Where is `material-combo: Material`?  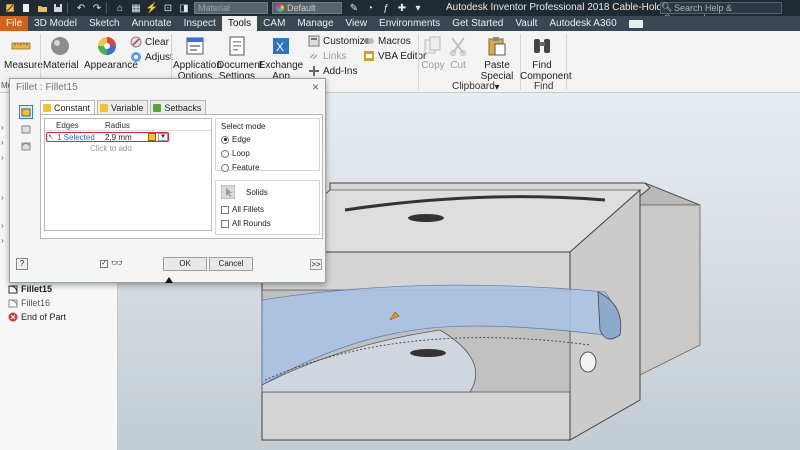
material-combo: Material is located at coordinates (231, 8).